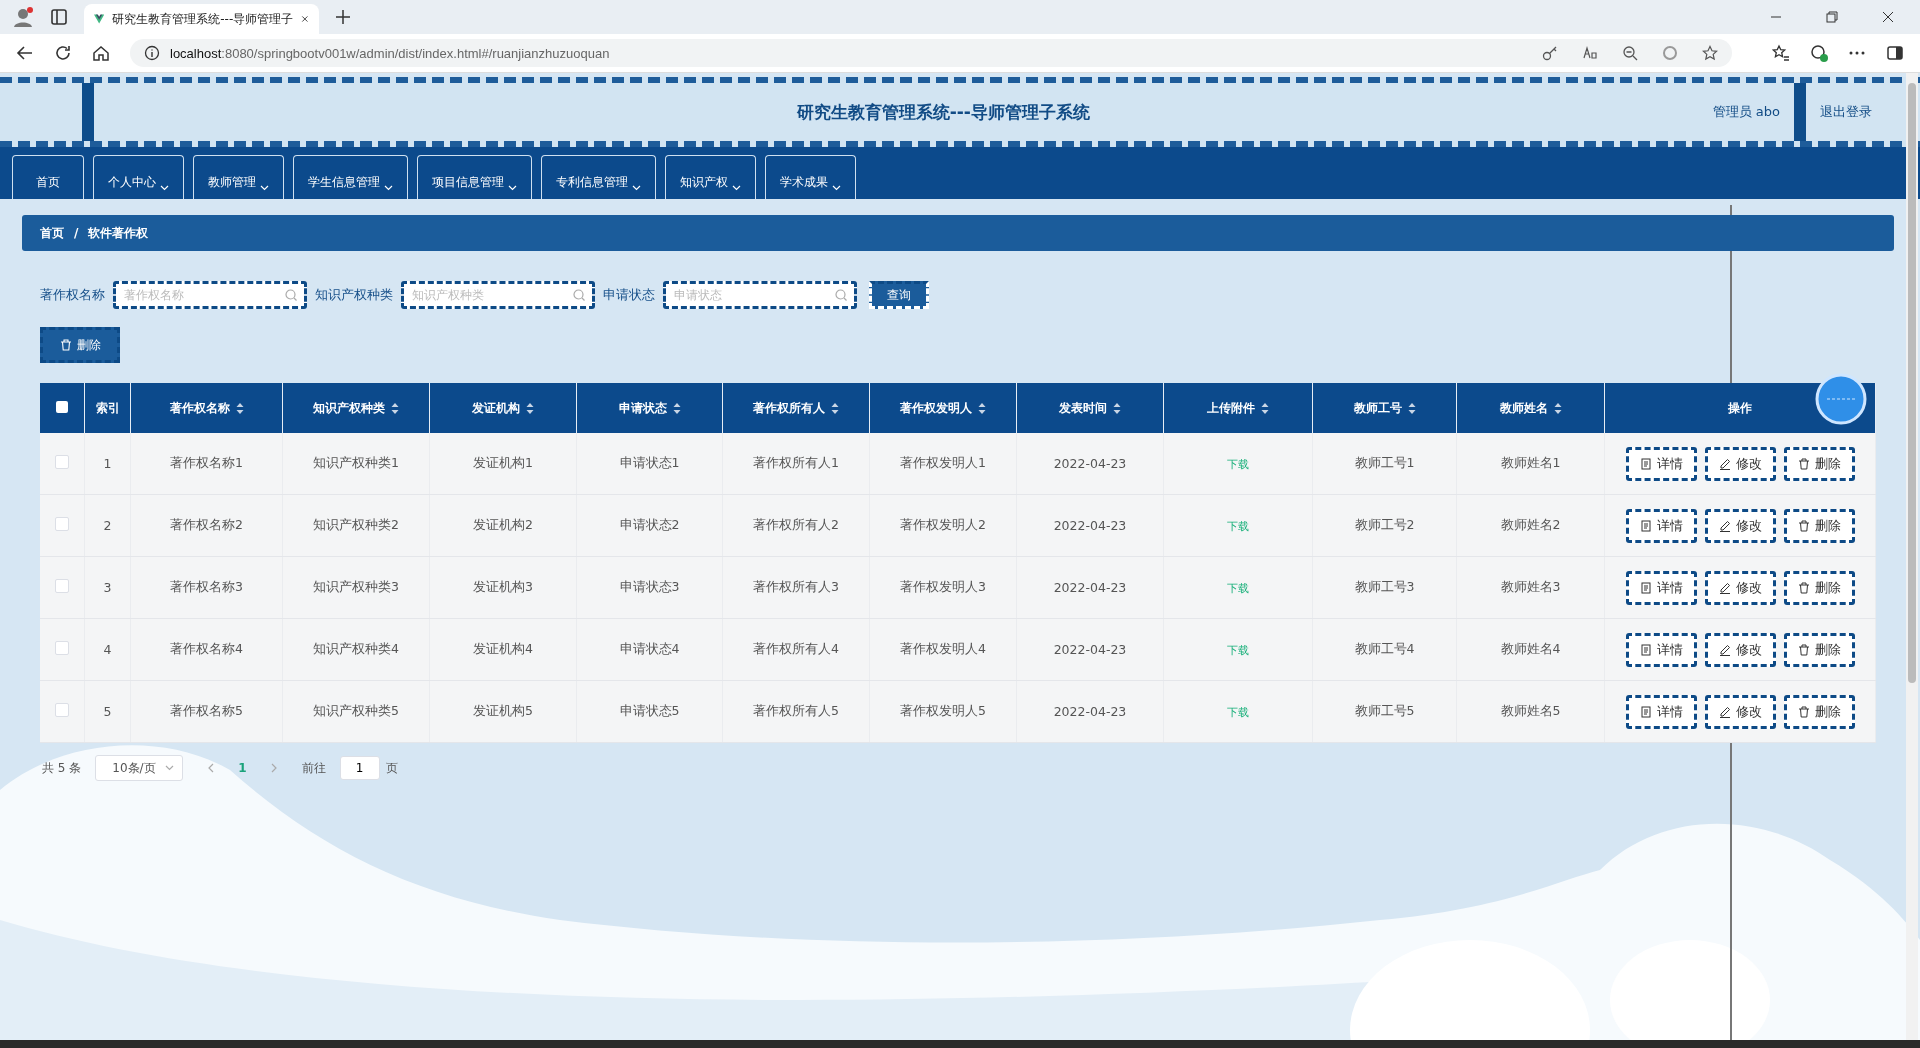  What do you see at coordinates (1912, 556) in the screenshot?
I see `scrollbar` at bounding box center [1912, 556].